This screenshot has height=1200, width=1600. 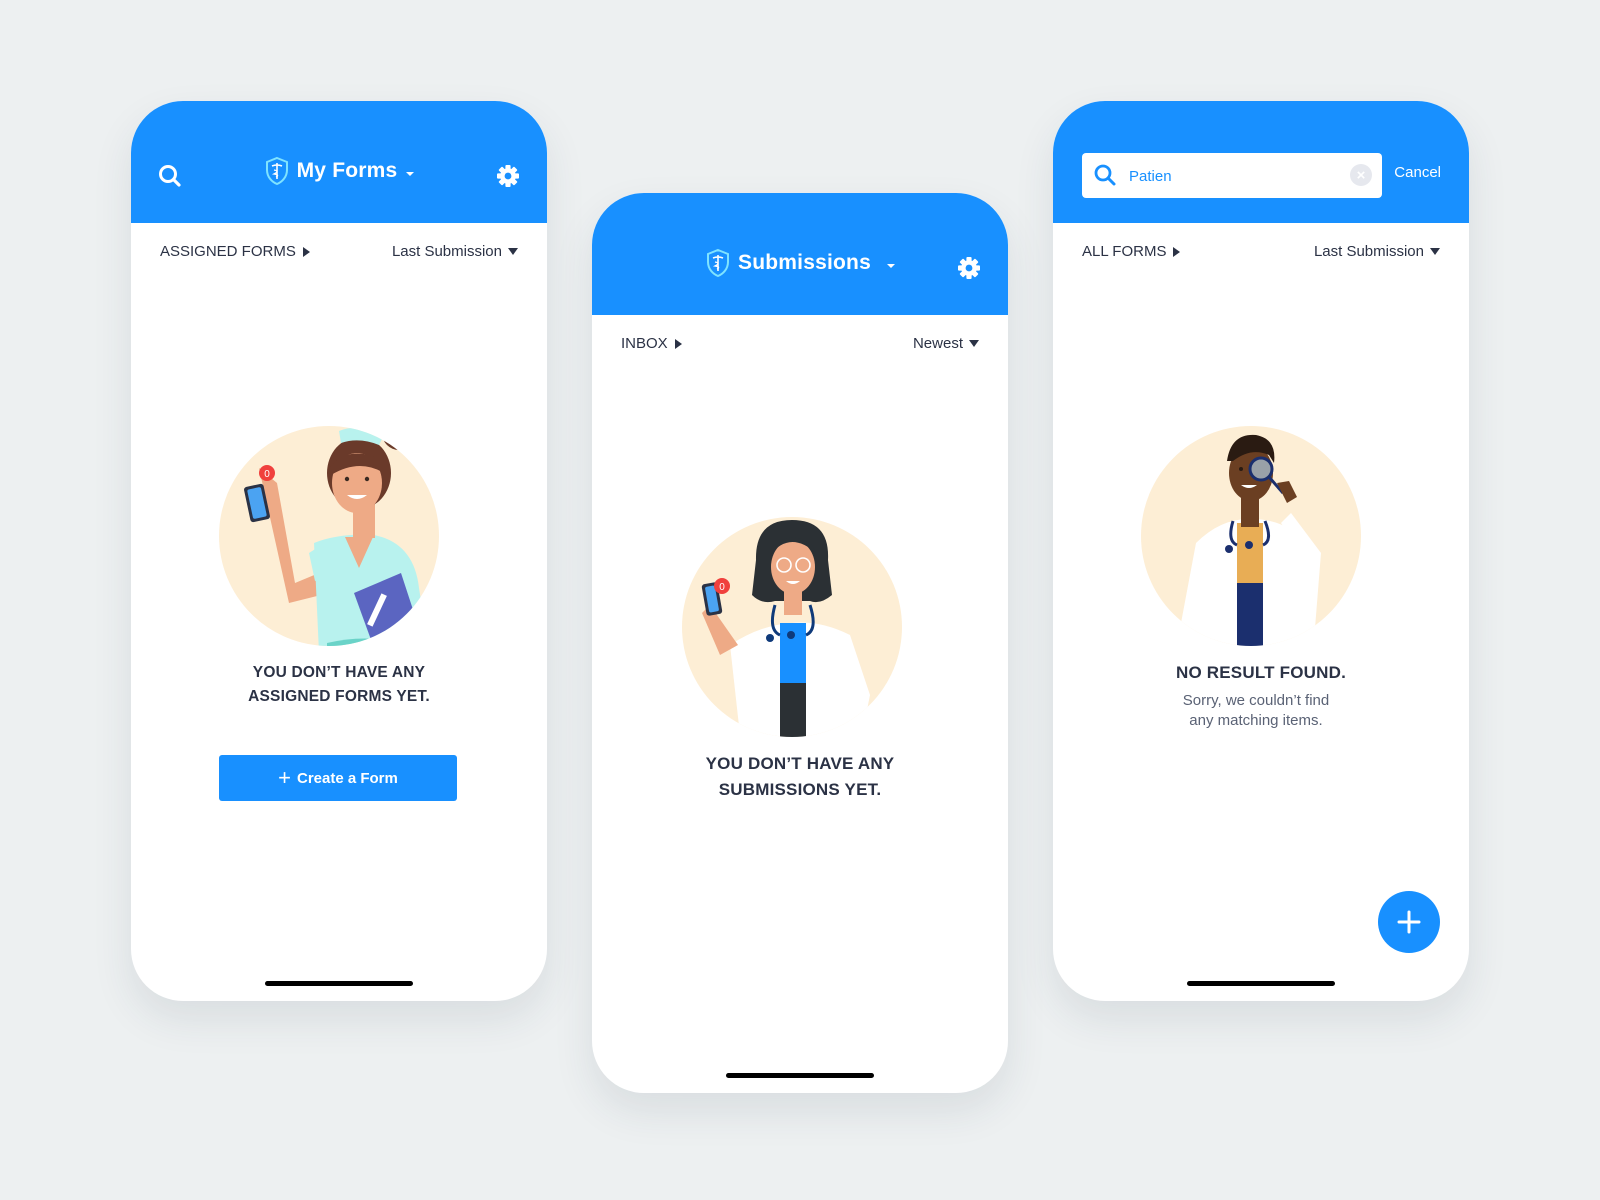 I want to click on add-button, so click(x=1409, y=922).